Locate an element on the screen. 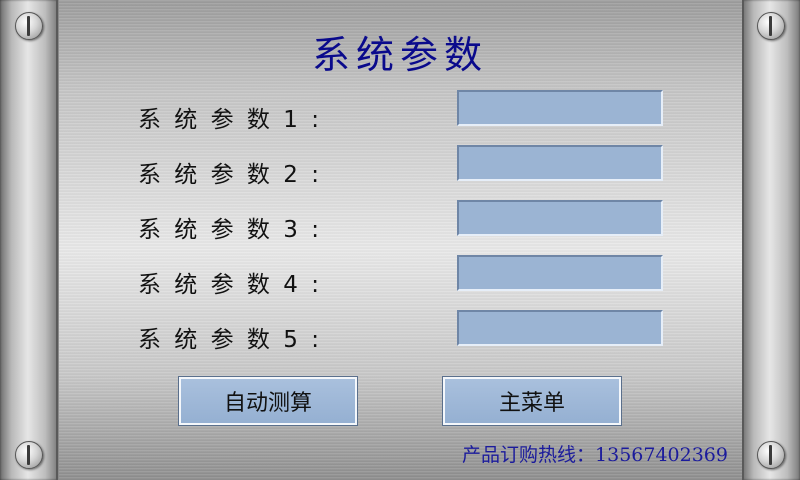 The image size is (800, 480). right-metal-rail is located at coordinates (771, 240).